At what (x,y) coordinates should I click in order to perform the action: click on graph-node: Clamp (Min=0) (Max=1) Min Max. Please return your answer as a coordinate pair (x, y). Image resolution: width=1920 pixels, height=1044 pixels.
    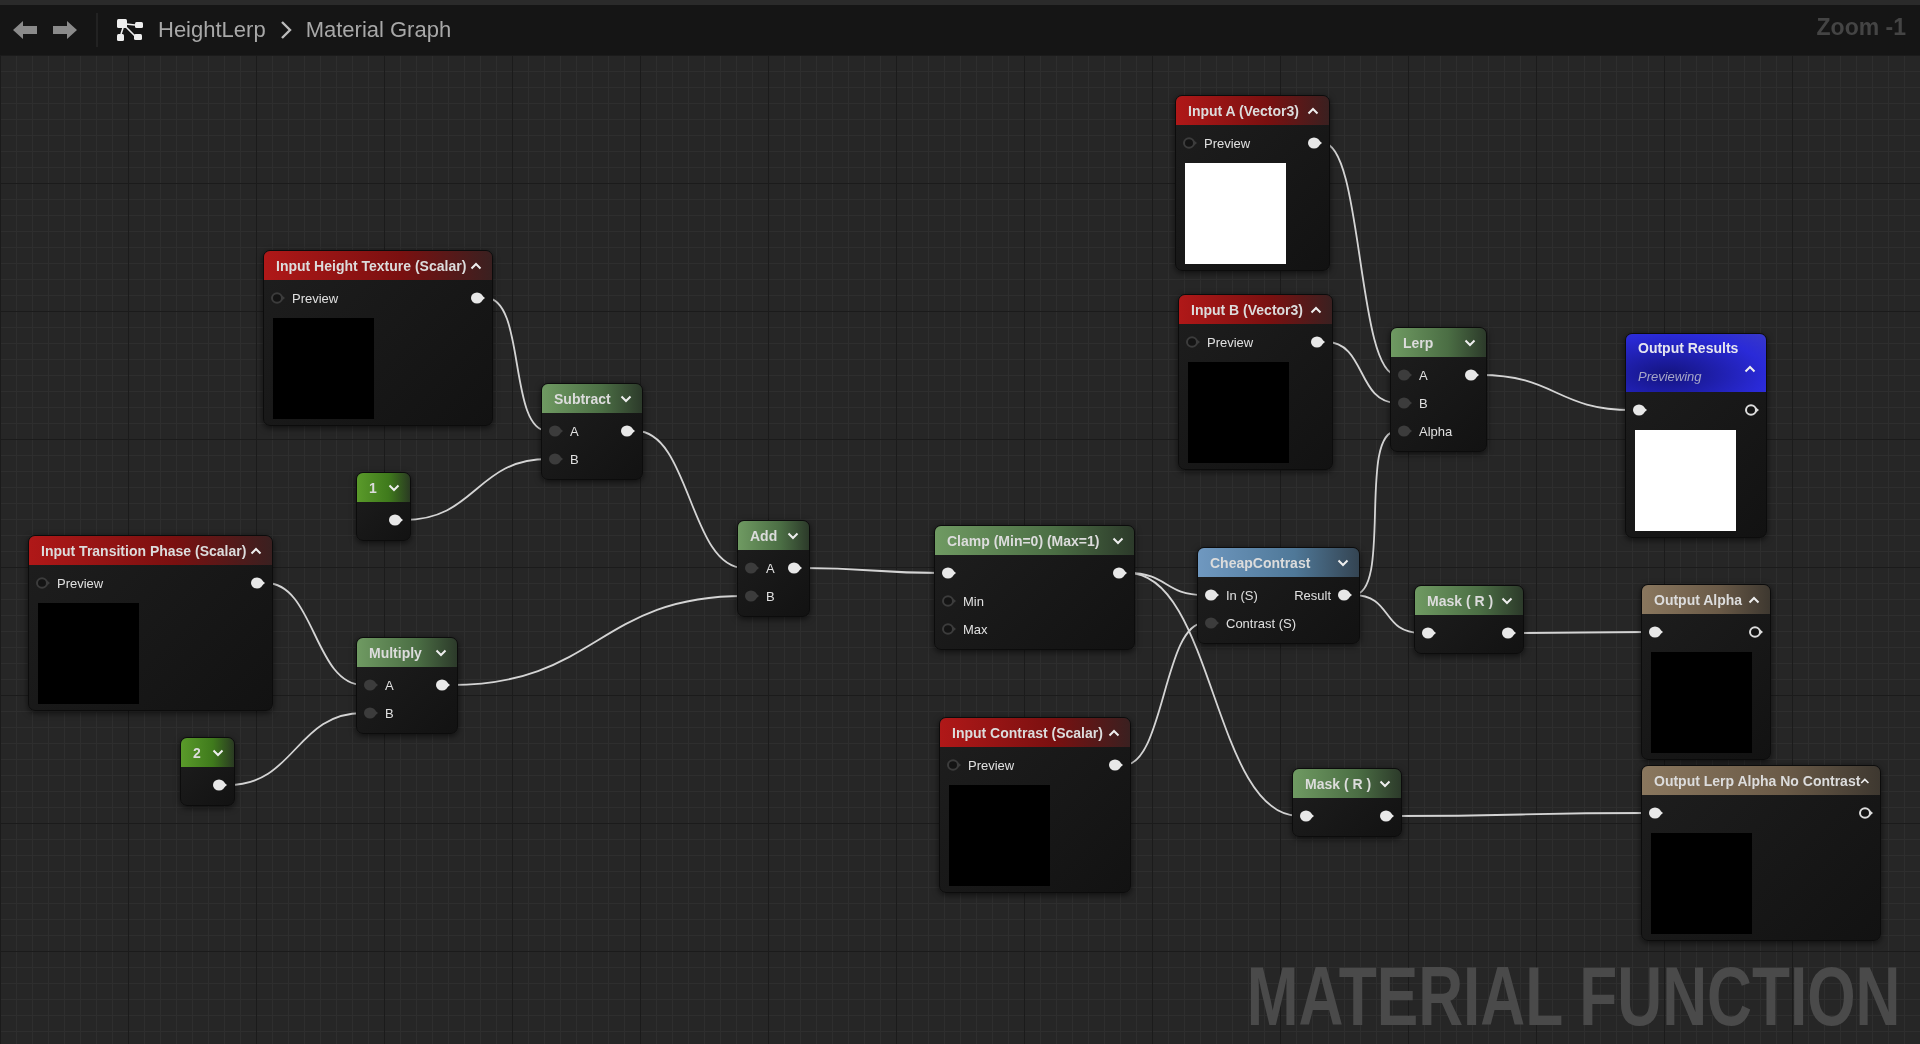
    Looking at the image, I should click on (1034, 587).